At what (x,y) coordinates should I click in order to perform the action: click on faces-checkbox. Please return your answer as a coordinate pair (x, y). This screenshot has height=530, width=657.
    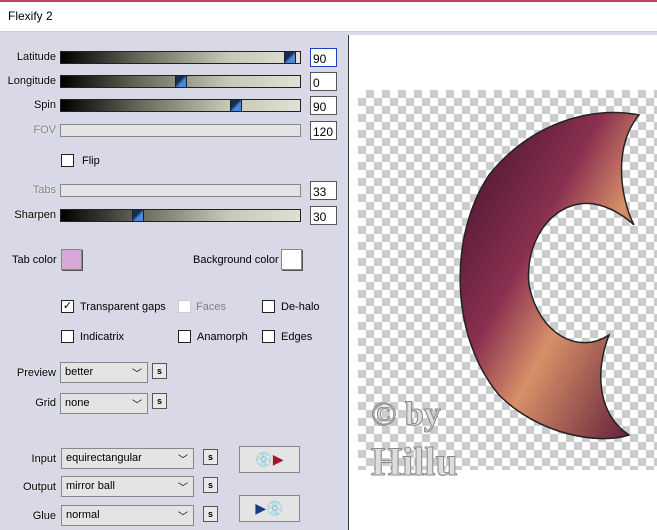
    Looking at the image, I should click on (184, 306).